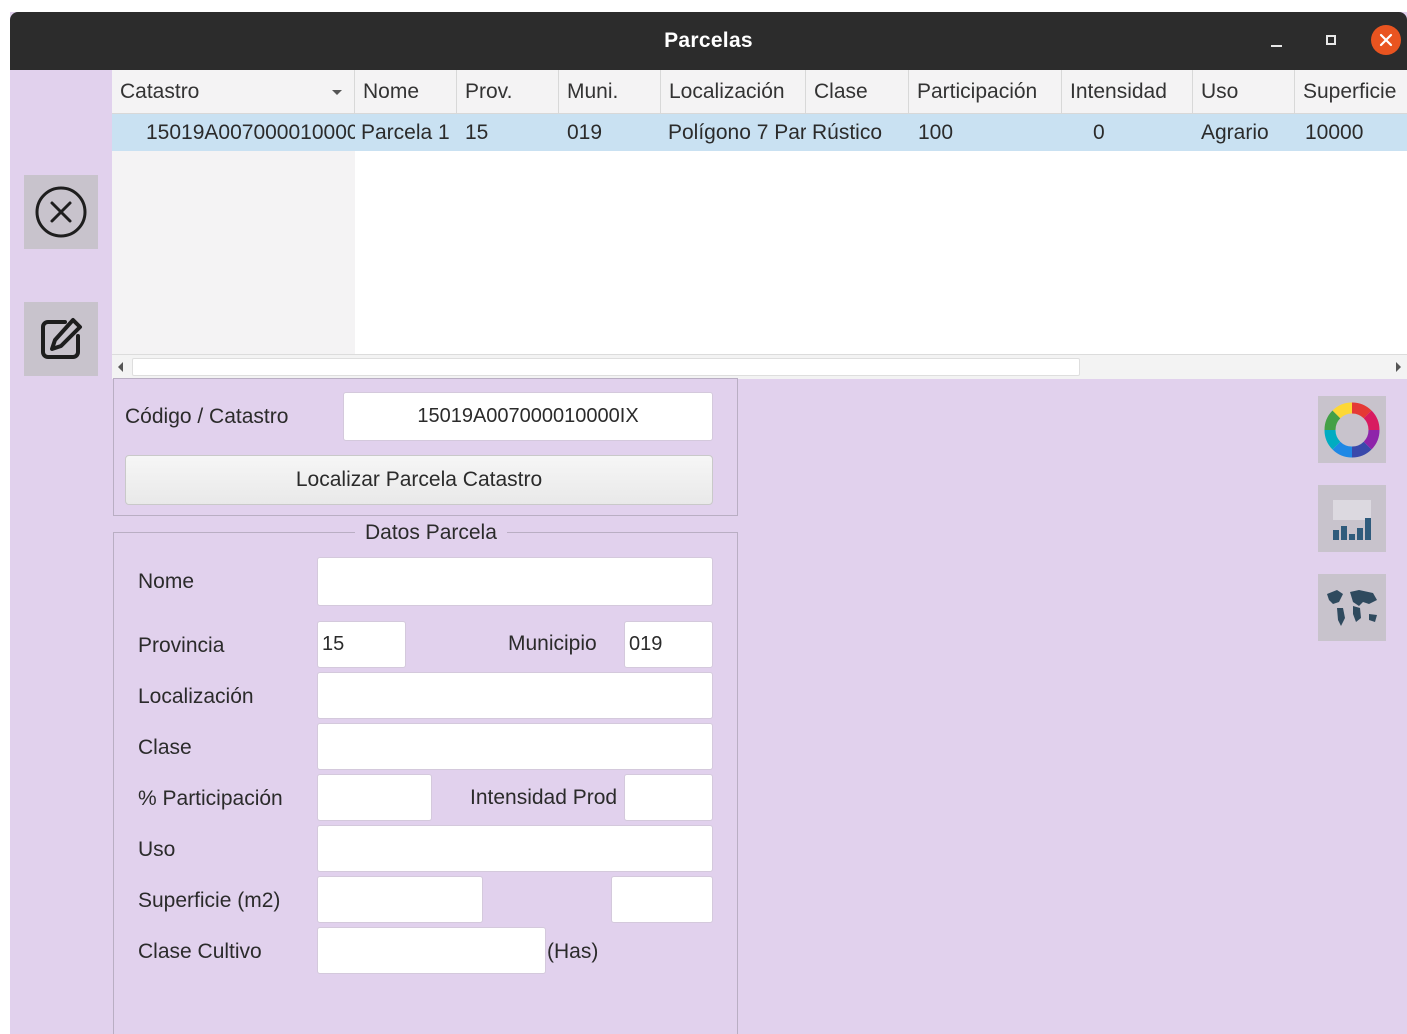 The height and width of the screenshot is (1034, 1407). Describe the element at coordinates (528, 416) in the screenshot. I see `catastro-input` at that location.